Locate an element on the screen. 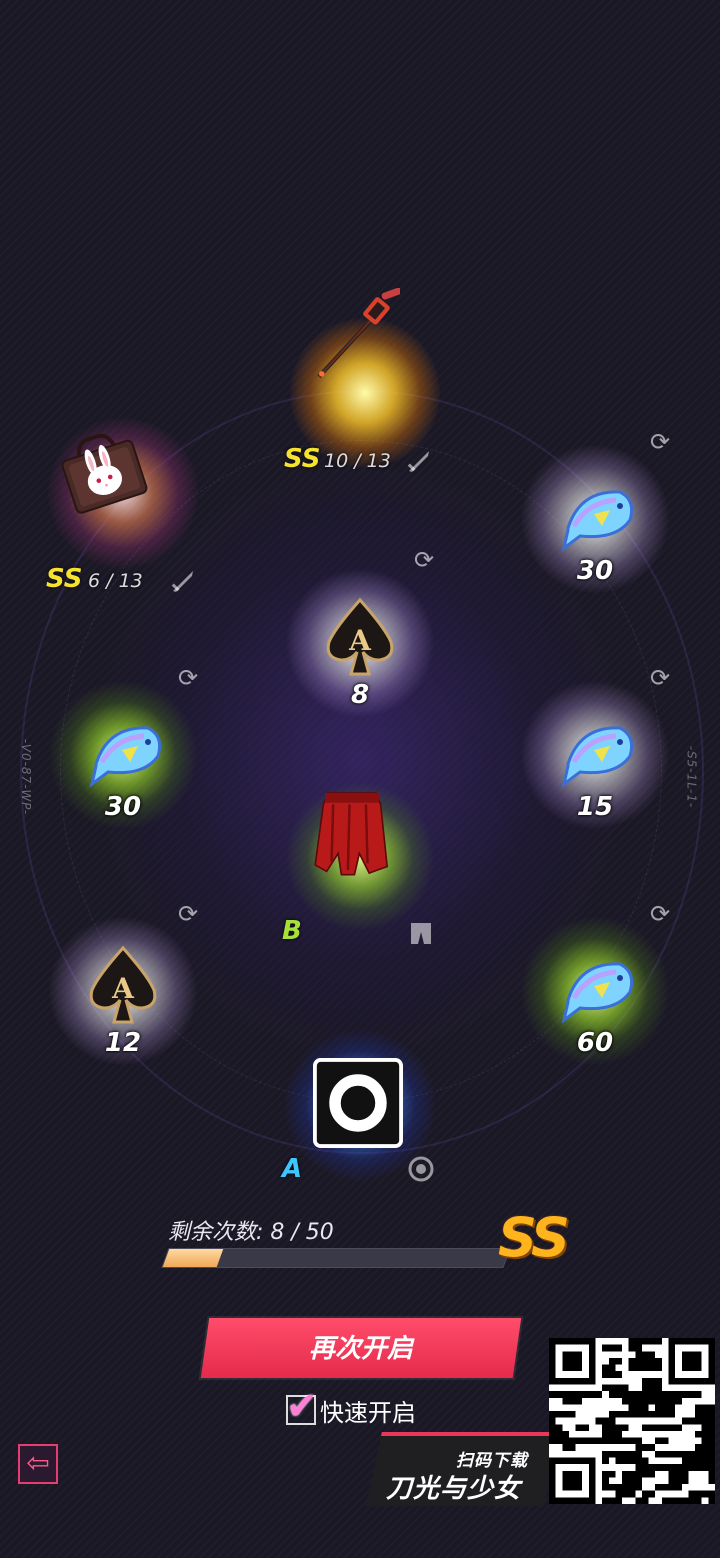 The width and height of the screenshot is (720, 1558). grade-badge: A is located at coordinates (292, 1169).